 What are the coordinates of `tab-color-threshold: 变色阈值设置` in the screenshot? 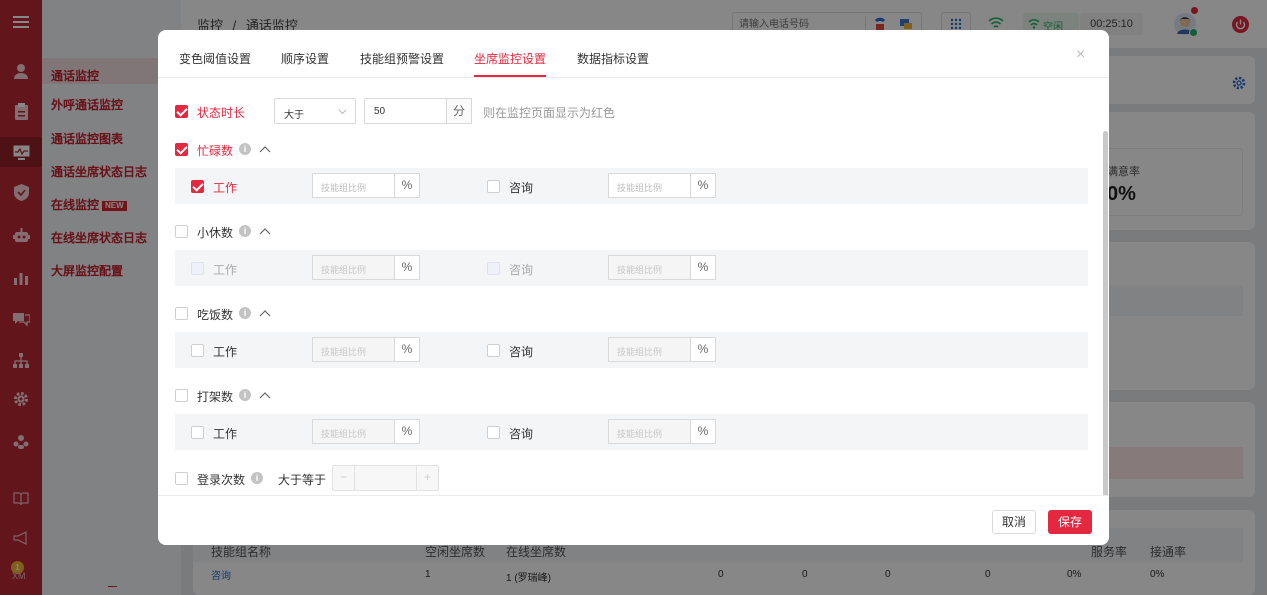 It's located at (215, 58).